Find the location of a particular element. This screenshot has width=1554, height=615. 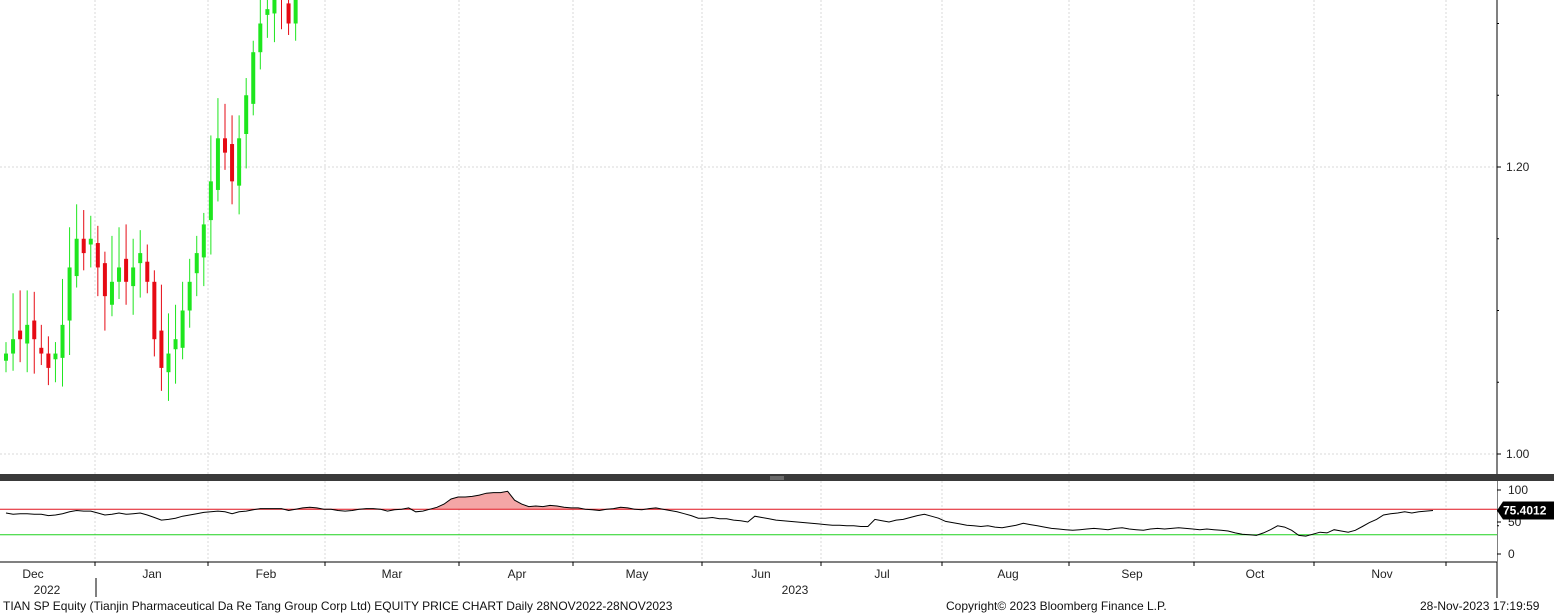

x-month-label: Oct is located at coordinates (1255, 574).